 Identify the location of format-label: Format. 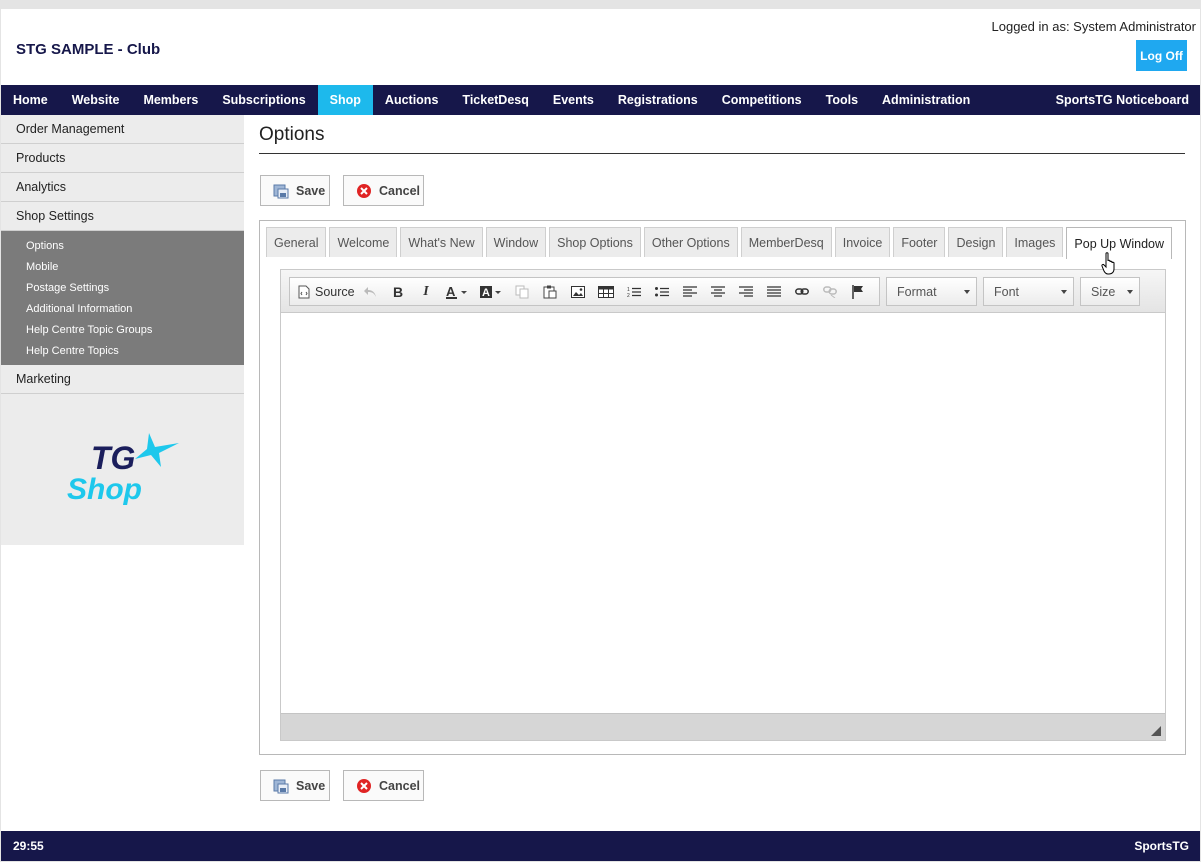
(917, 291).